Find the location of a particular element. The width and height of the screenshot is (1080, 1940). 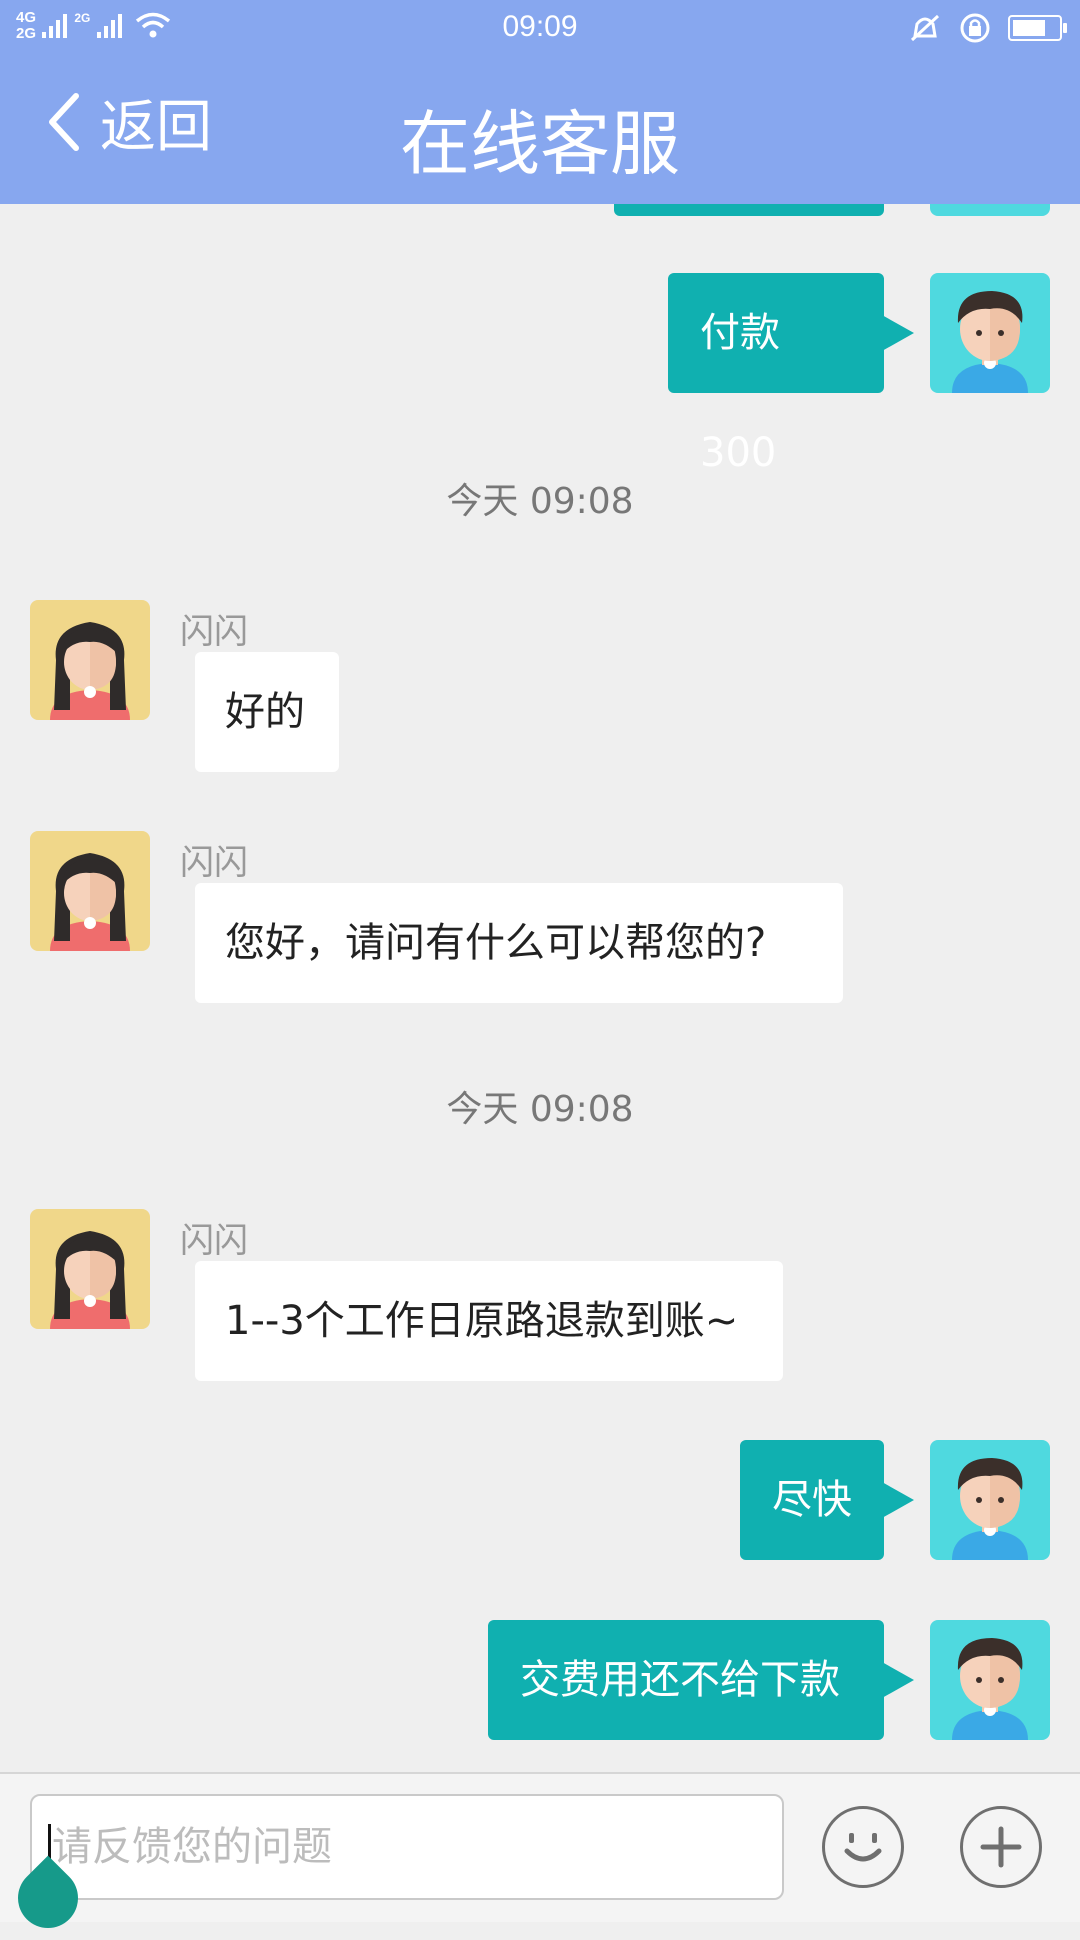

incoming-message-bubble: 1--3个工作日原路退款到账~ is located at coordinates (489, 1321).